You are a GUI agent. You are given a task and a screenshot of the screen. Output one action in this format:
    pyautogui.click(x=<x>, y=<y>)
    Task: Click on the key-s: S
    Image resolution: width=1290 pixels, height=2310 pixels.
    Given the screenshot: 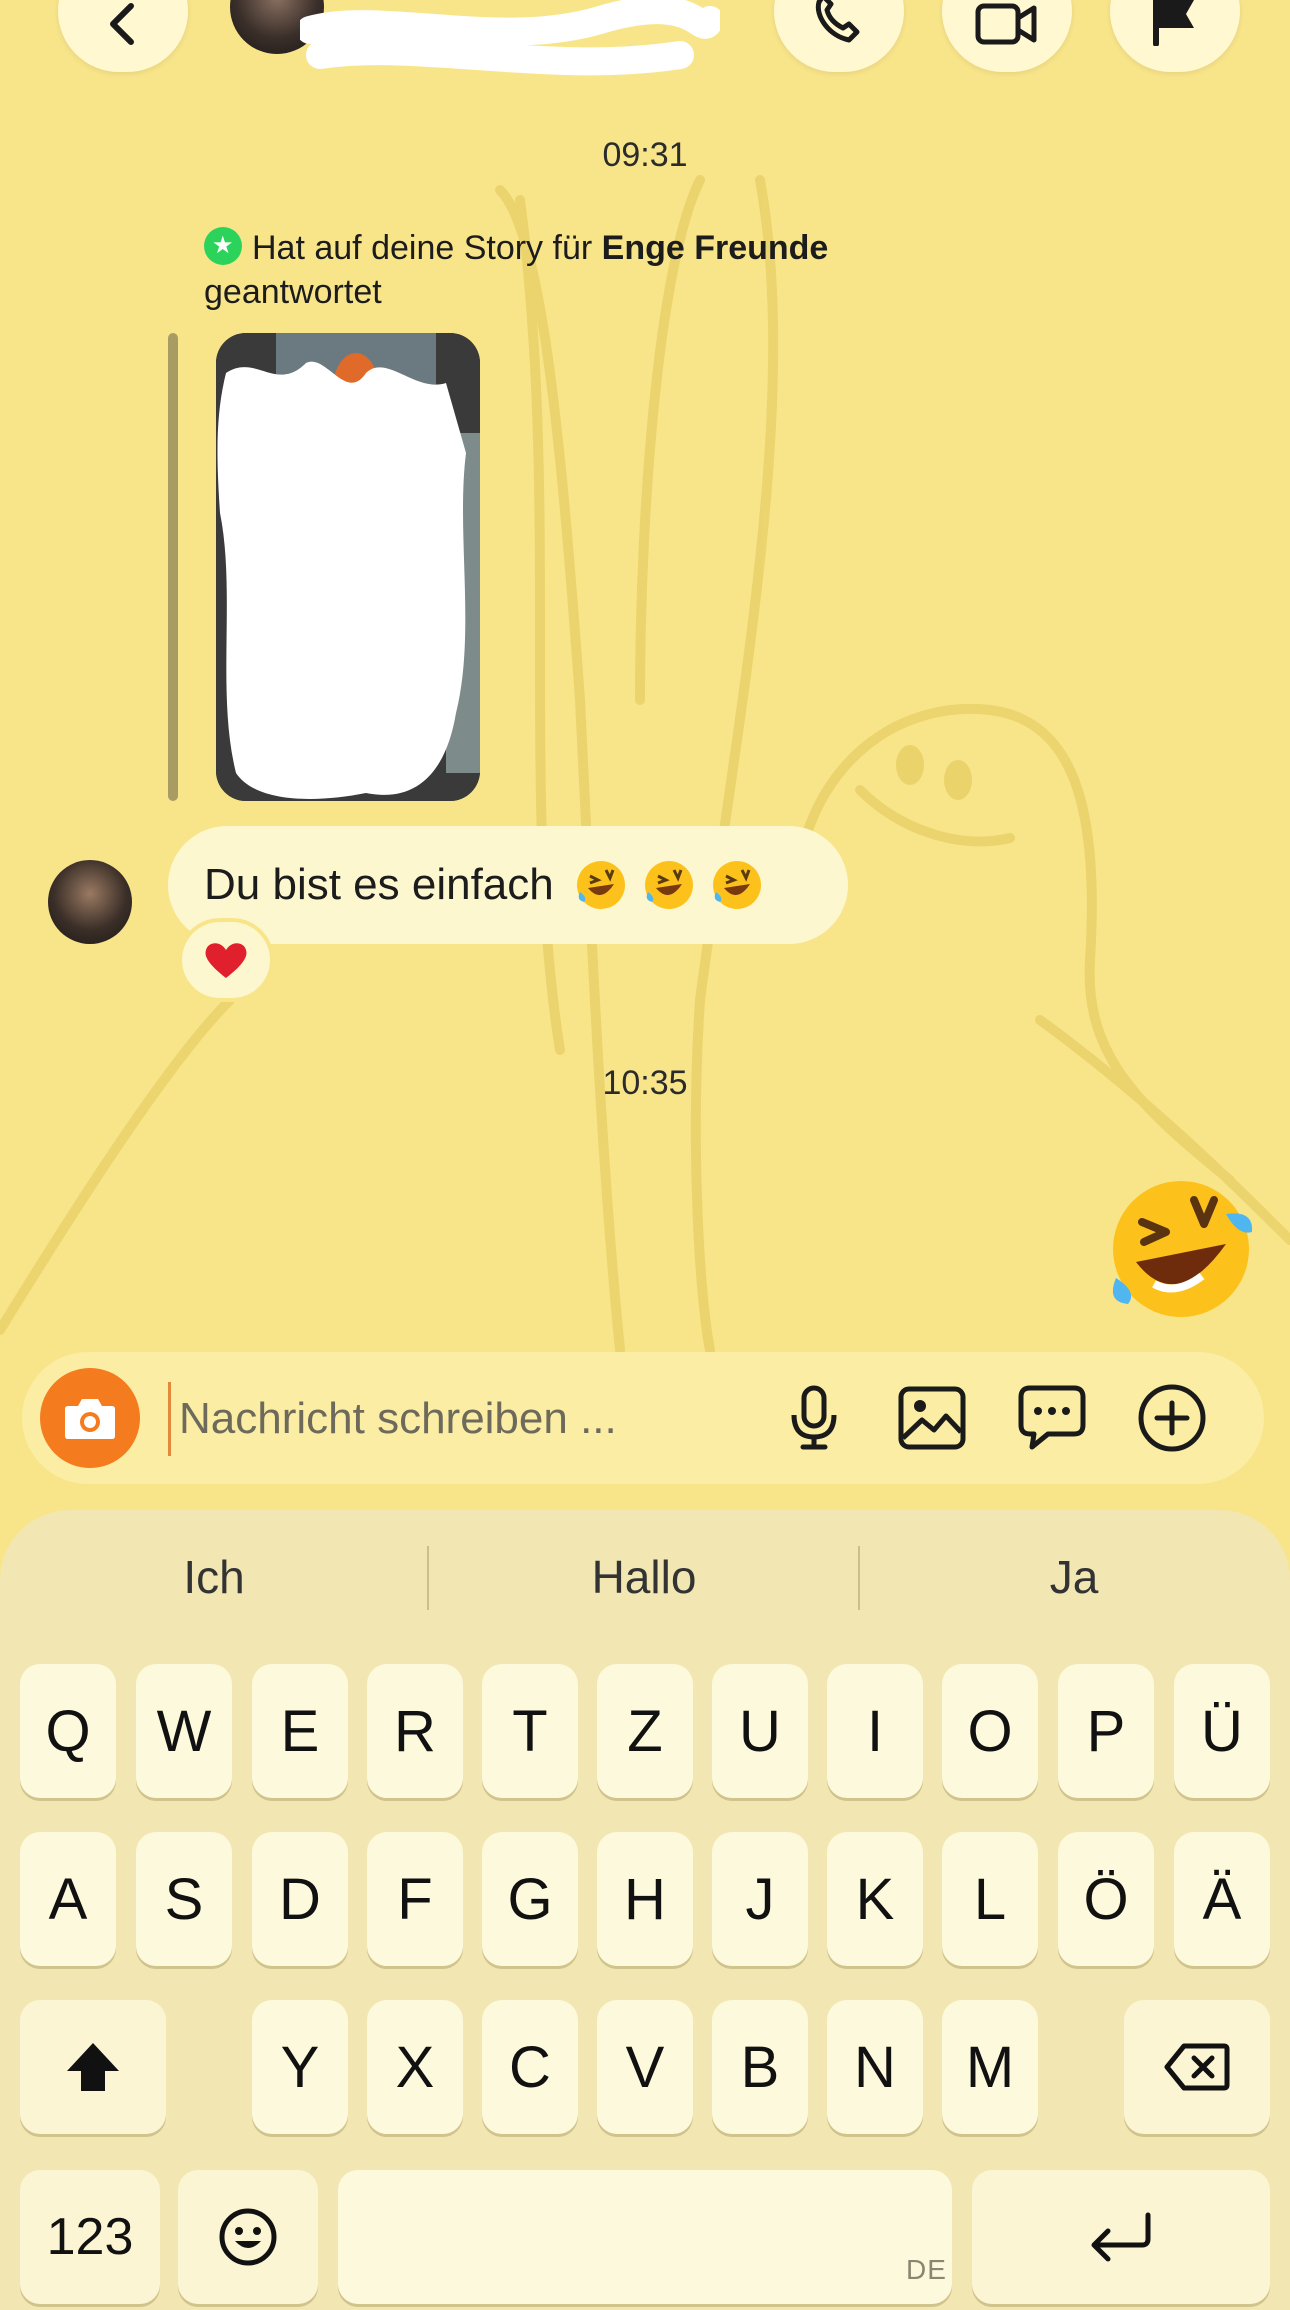 What is the action you would take?
    pyautogui.click(x=184, y=1899)
    